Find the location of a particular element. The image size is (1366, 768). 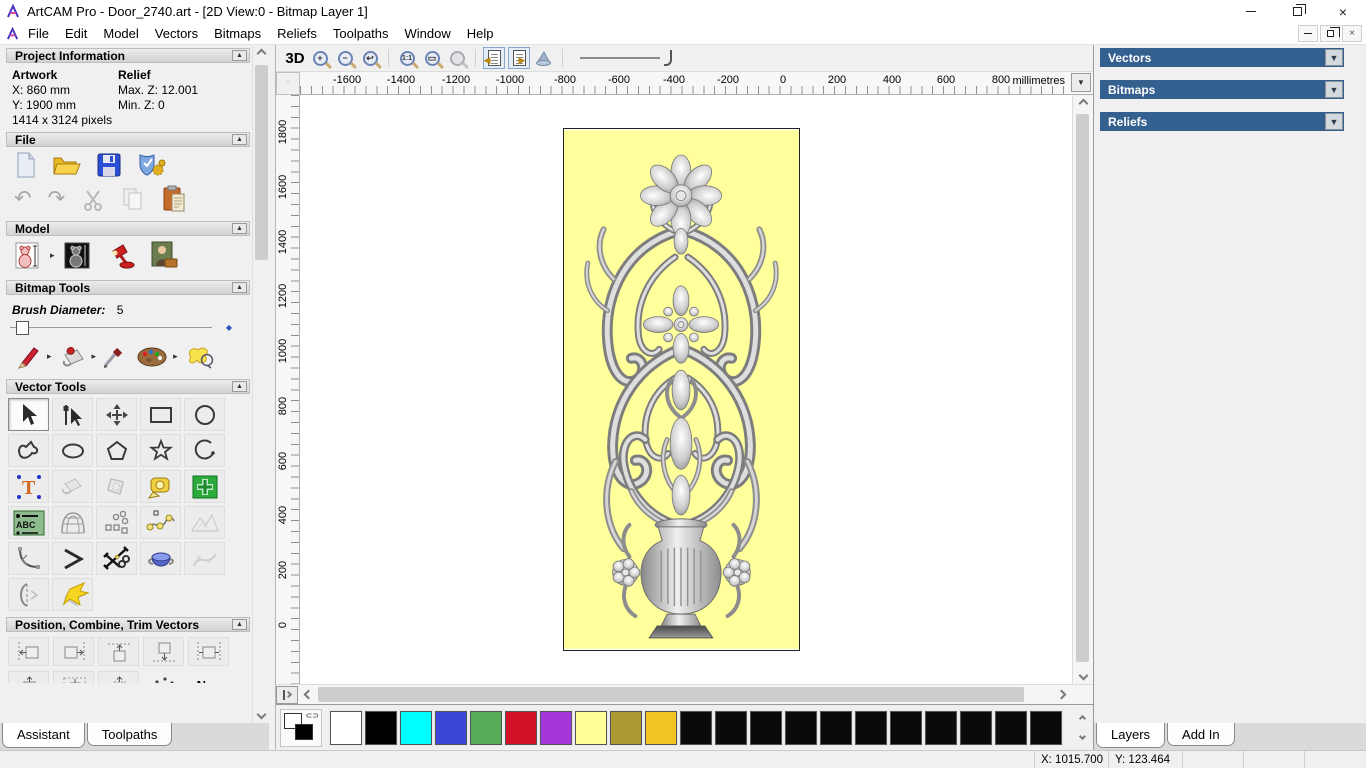

child-minimize-button is located at coordinates (1308, 33).